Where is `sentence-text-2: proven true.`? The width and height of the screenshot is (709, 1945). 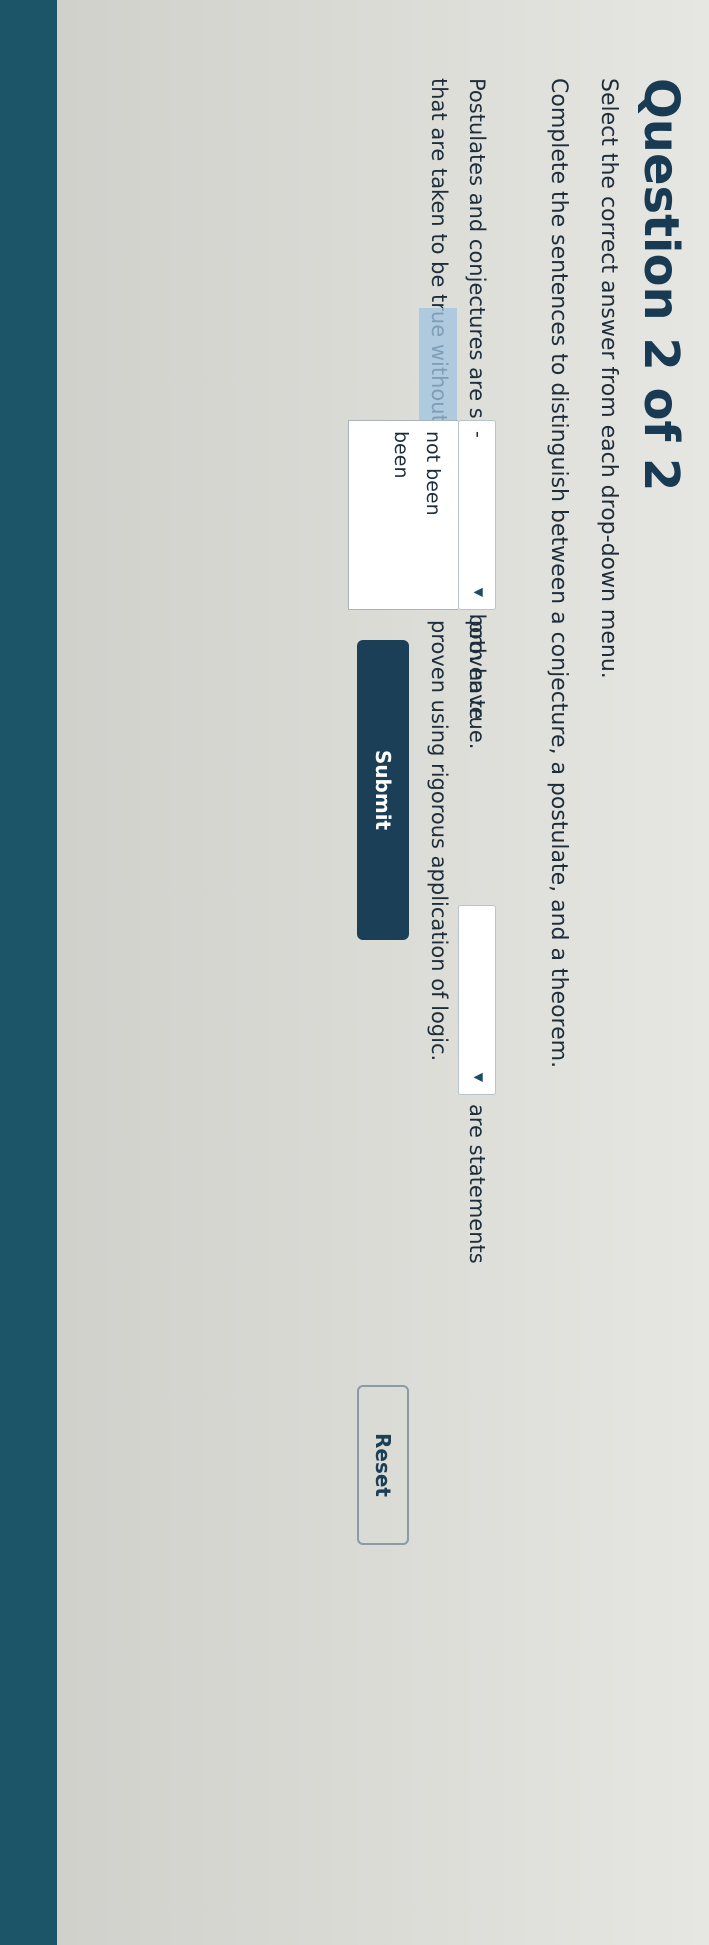
sentence-text-2: proven true. is located at coordinates (477, 685).